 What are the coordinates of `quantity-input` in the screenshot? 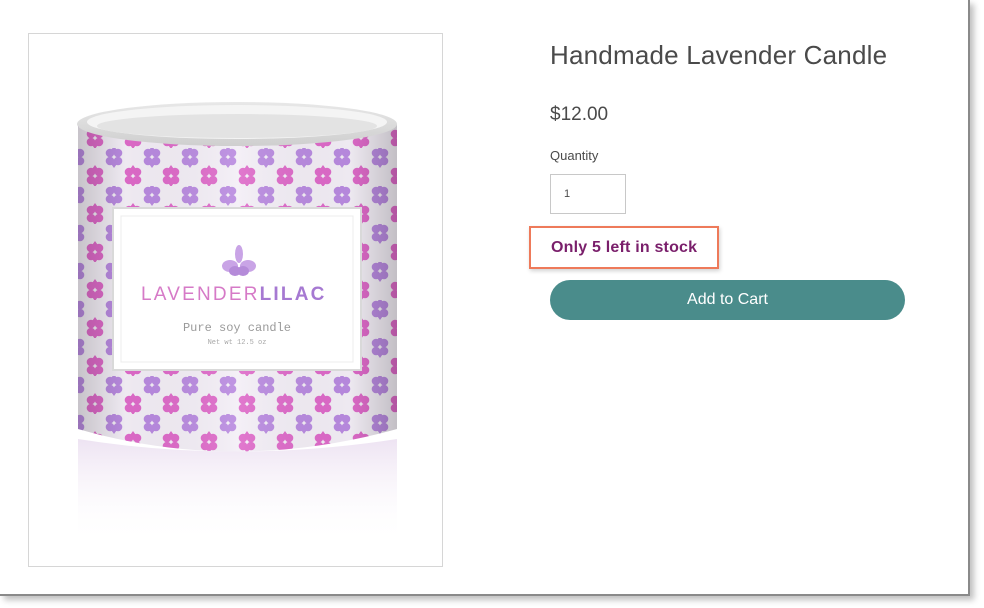 It's located at (588, 194).